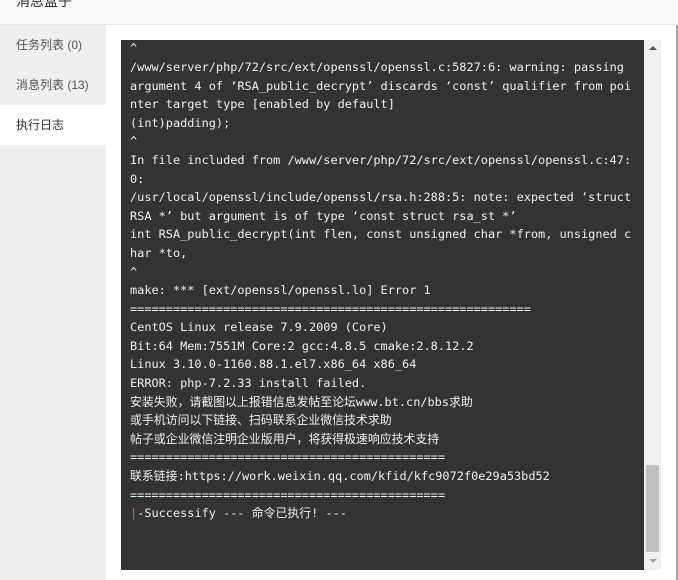  Describe the element at coordinates (301, 401) in the screenshot. I see `log-line: 安装失败，请截图以上报错信息发帖至论坛www.bt.cn/bbs求助` at that location.